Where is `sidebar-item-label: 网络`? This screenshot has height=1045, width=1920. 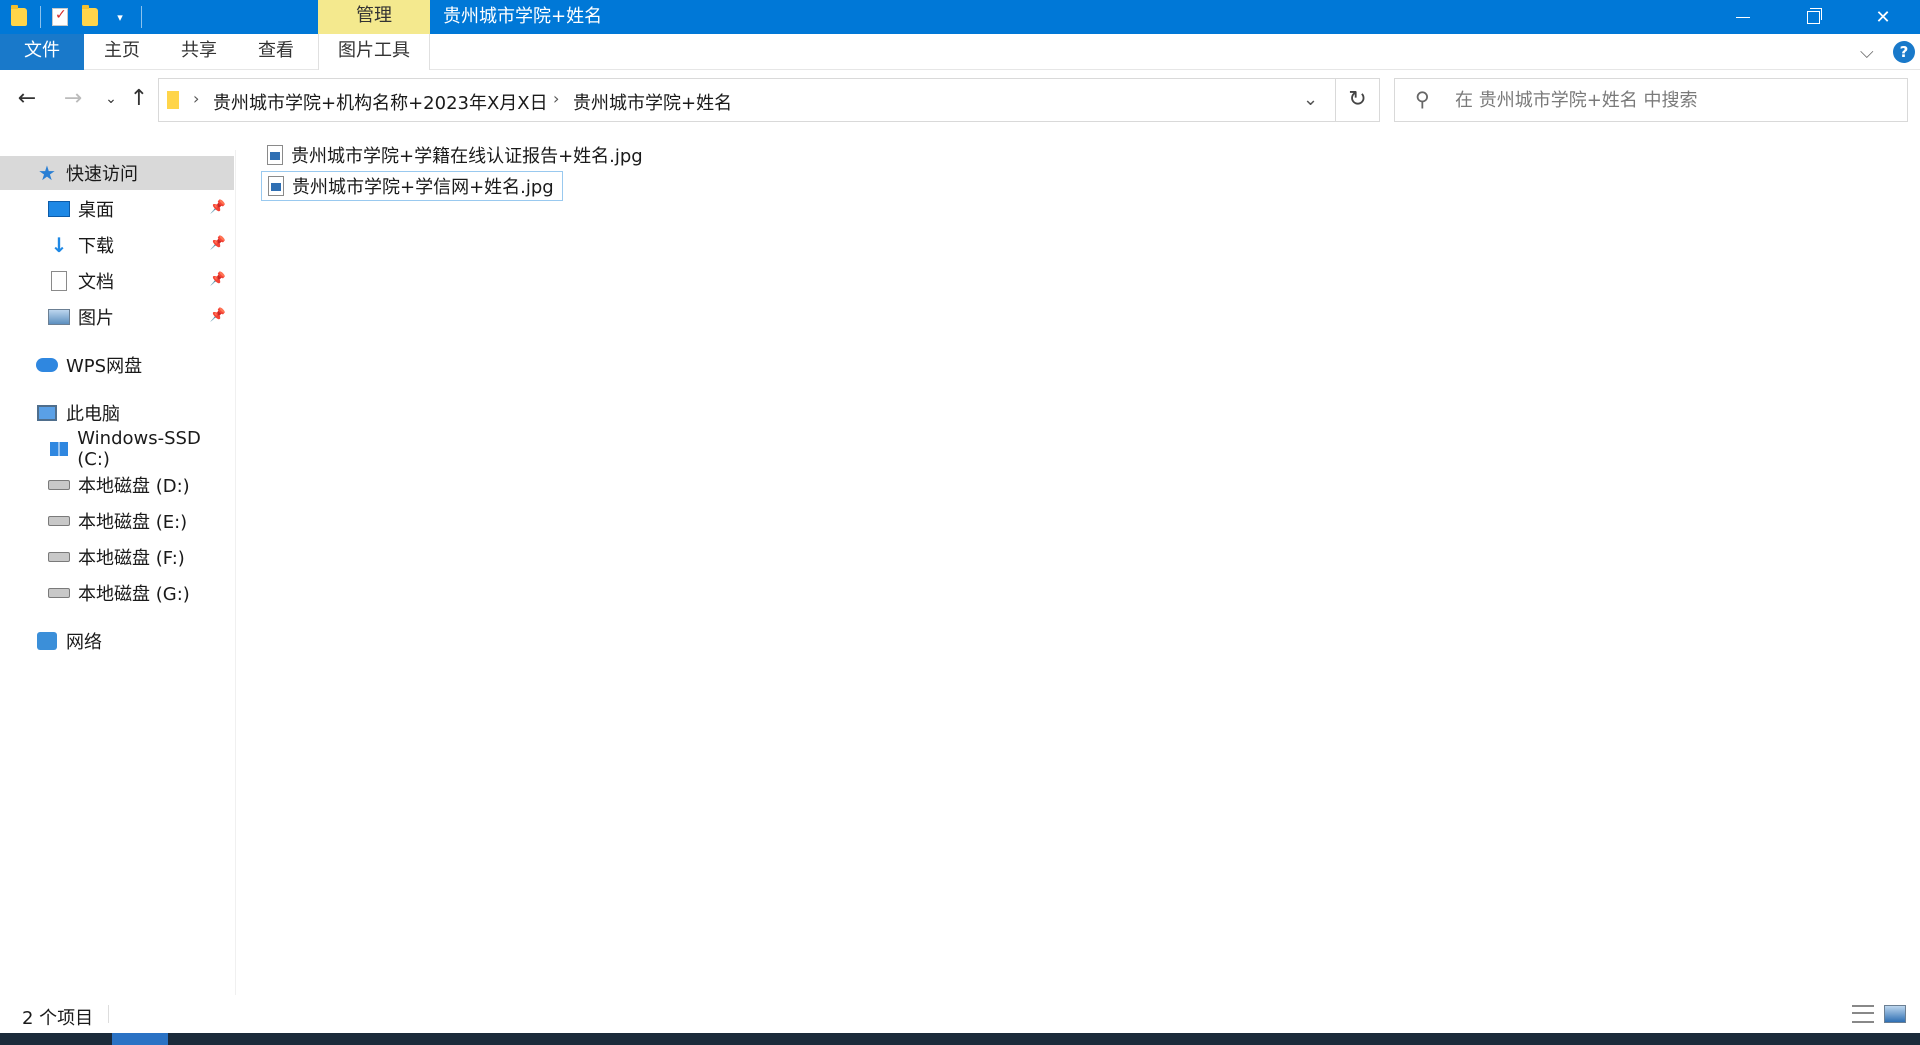
sidebar-item-label: 网络 is located at coordinates (84, 642).